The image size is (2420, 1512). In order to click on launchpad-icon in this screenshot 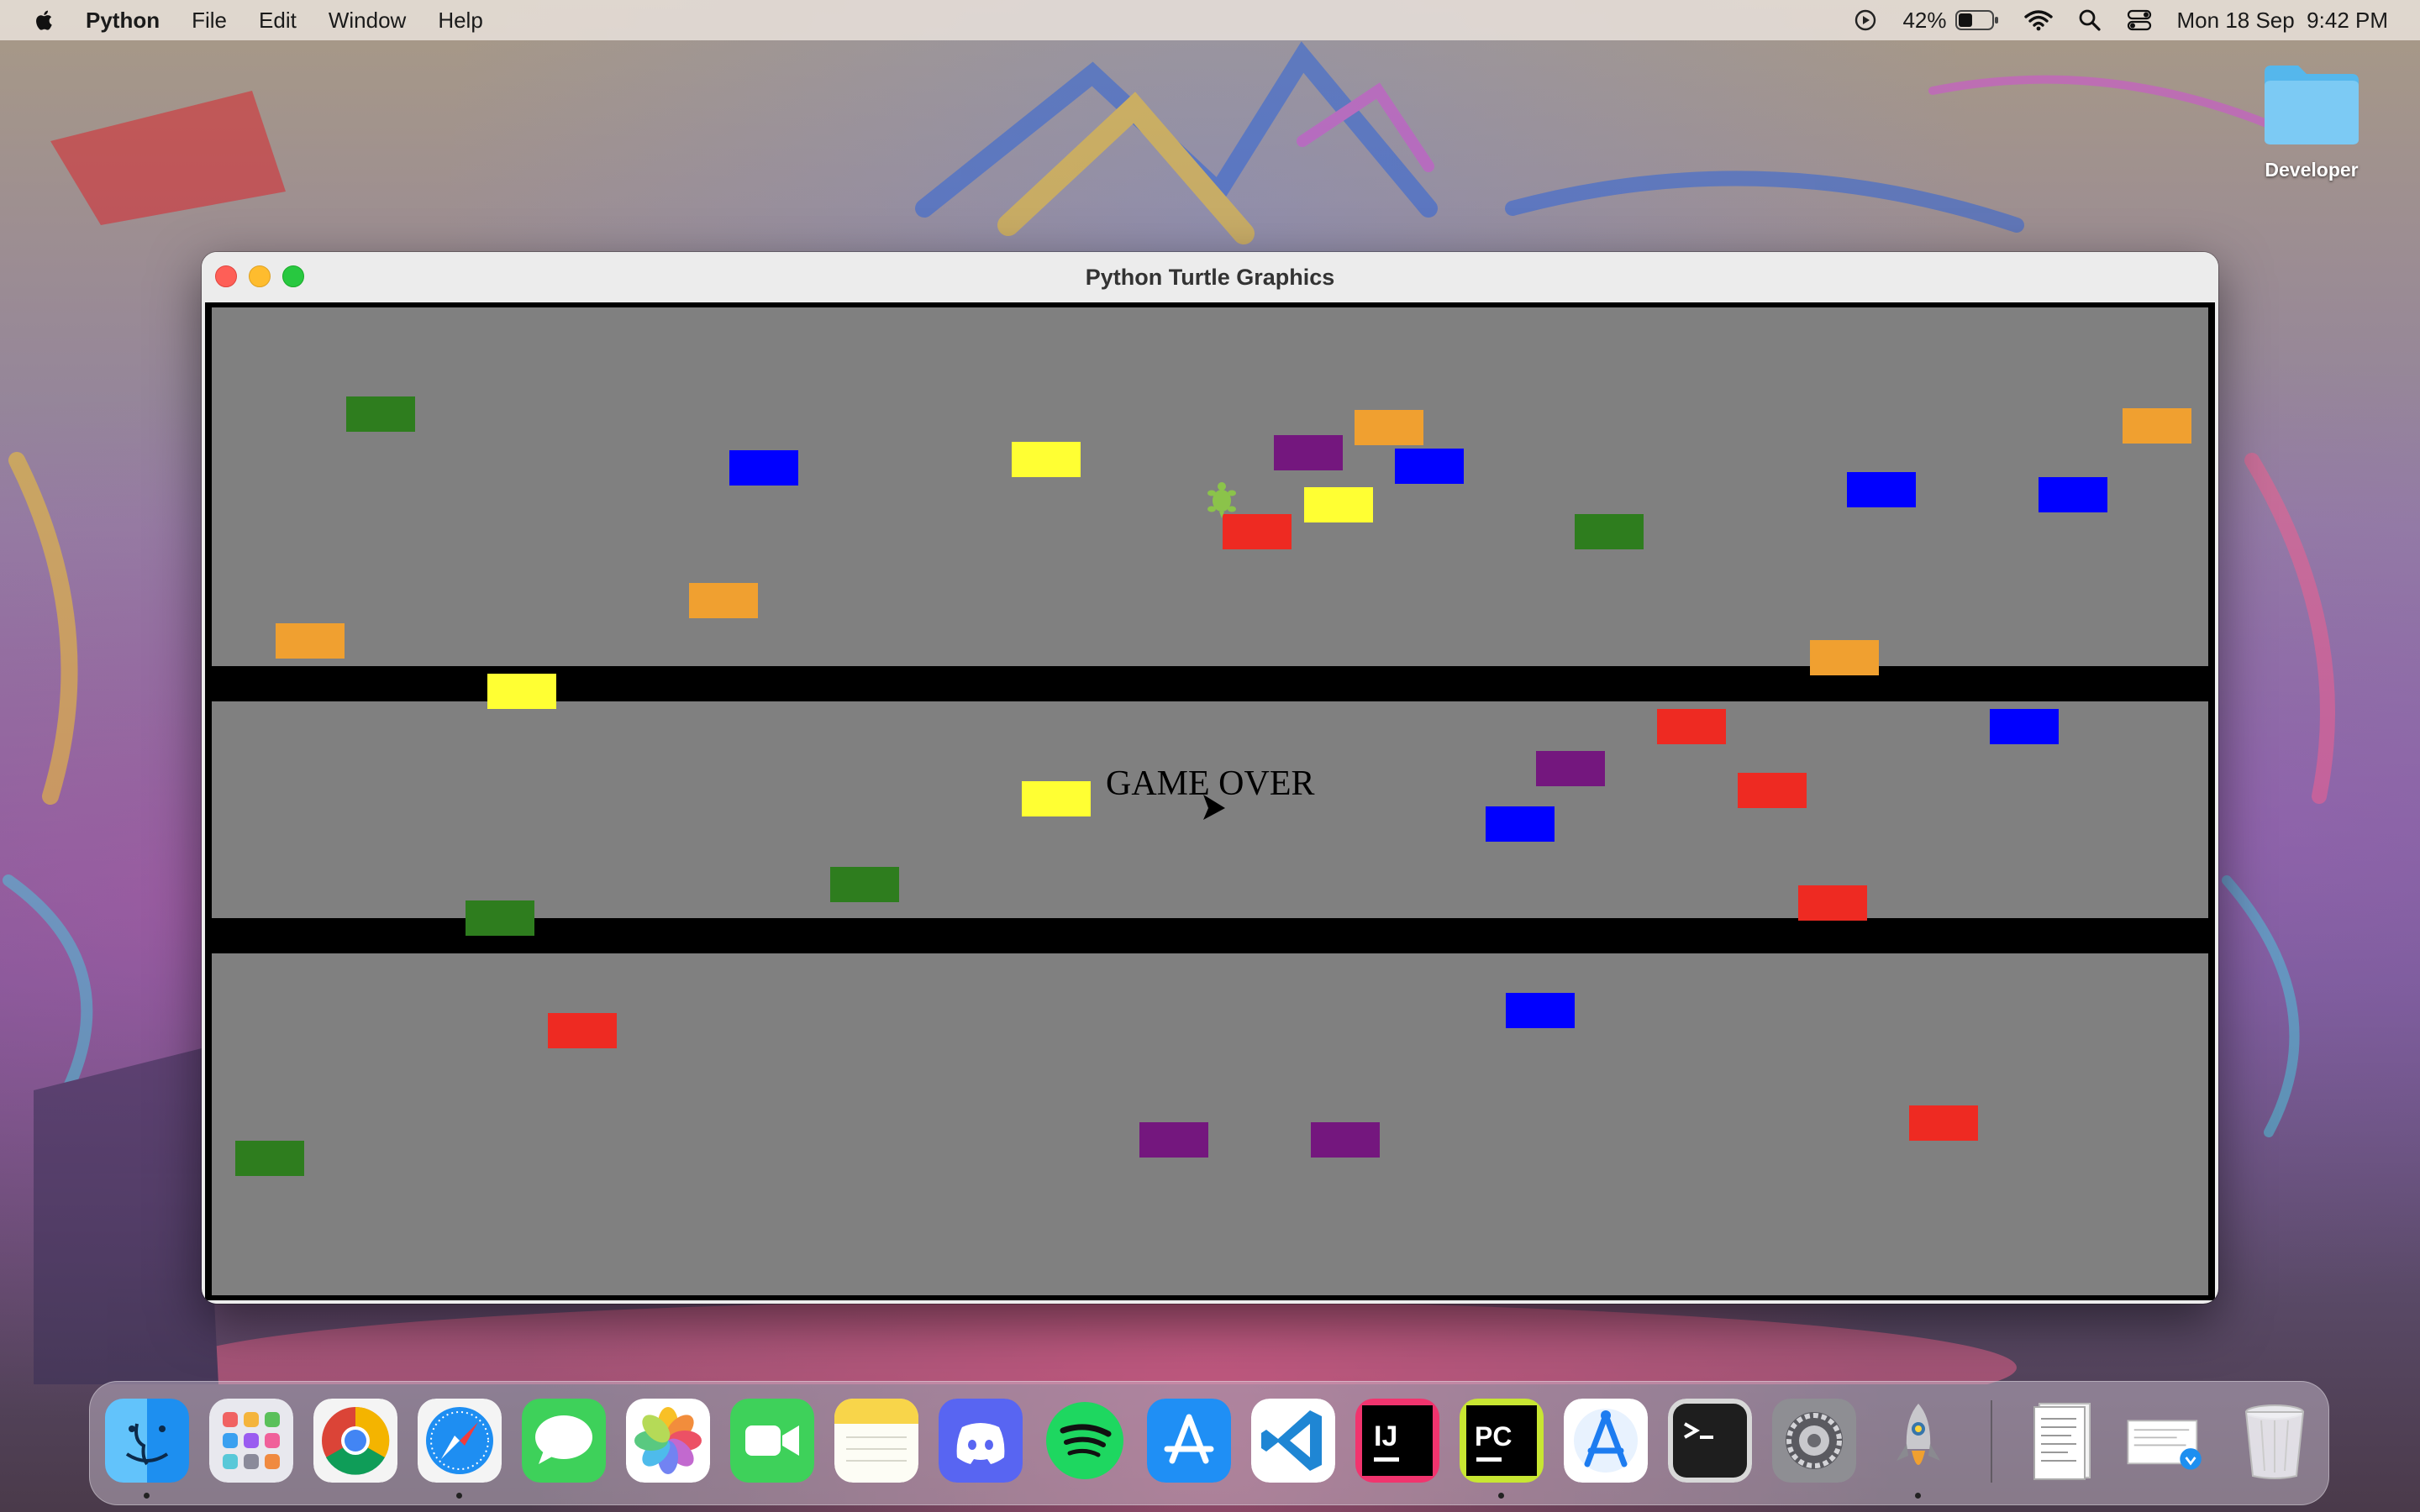, I will do `click(251, 1441)`.